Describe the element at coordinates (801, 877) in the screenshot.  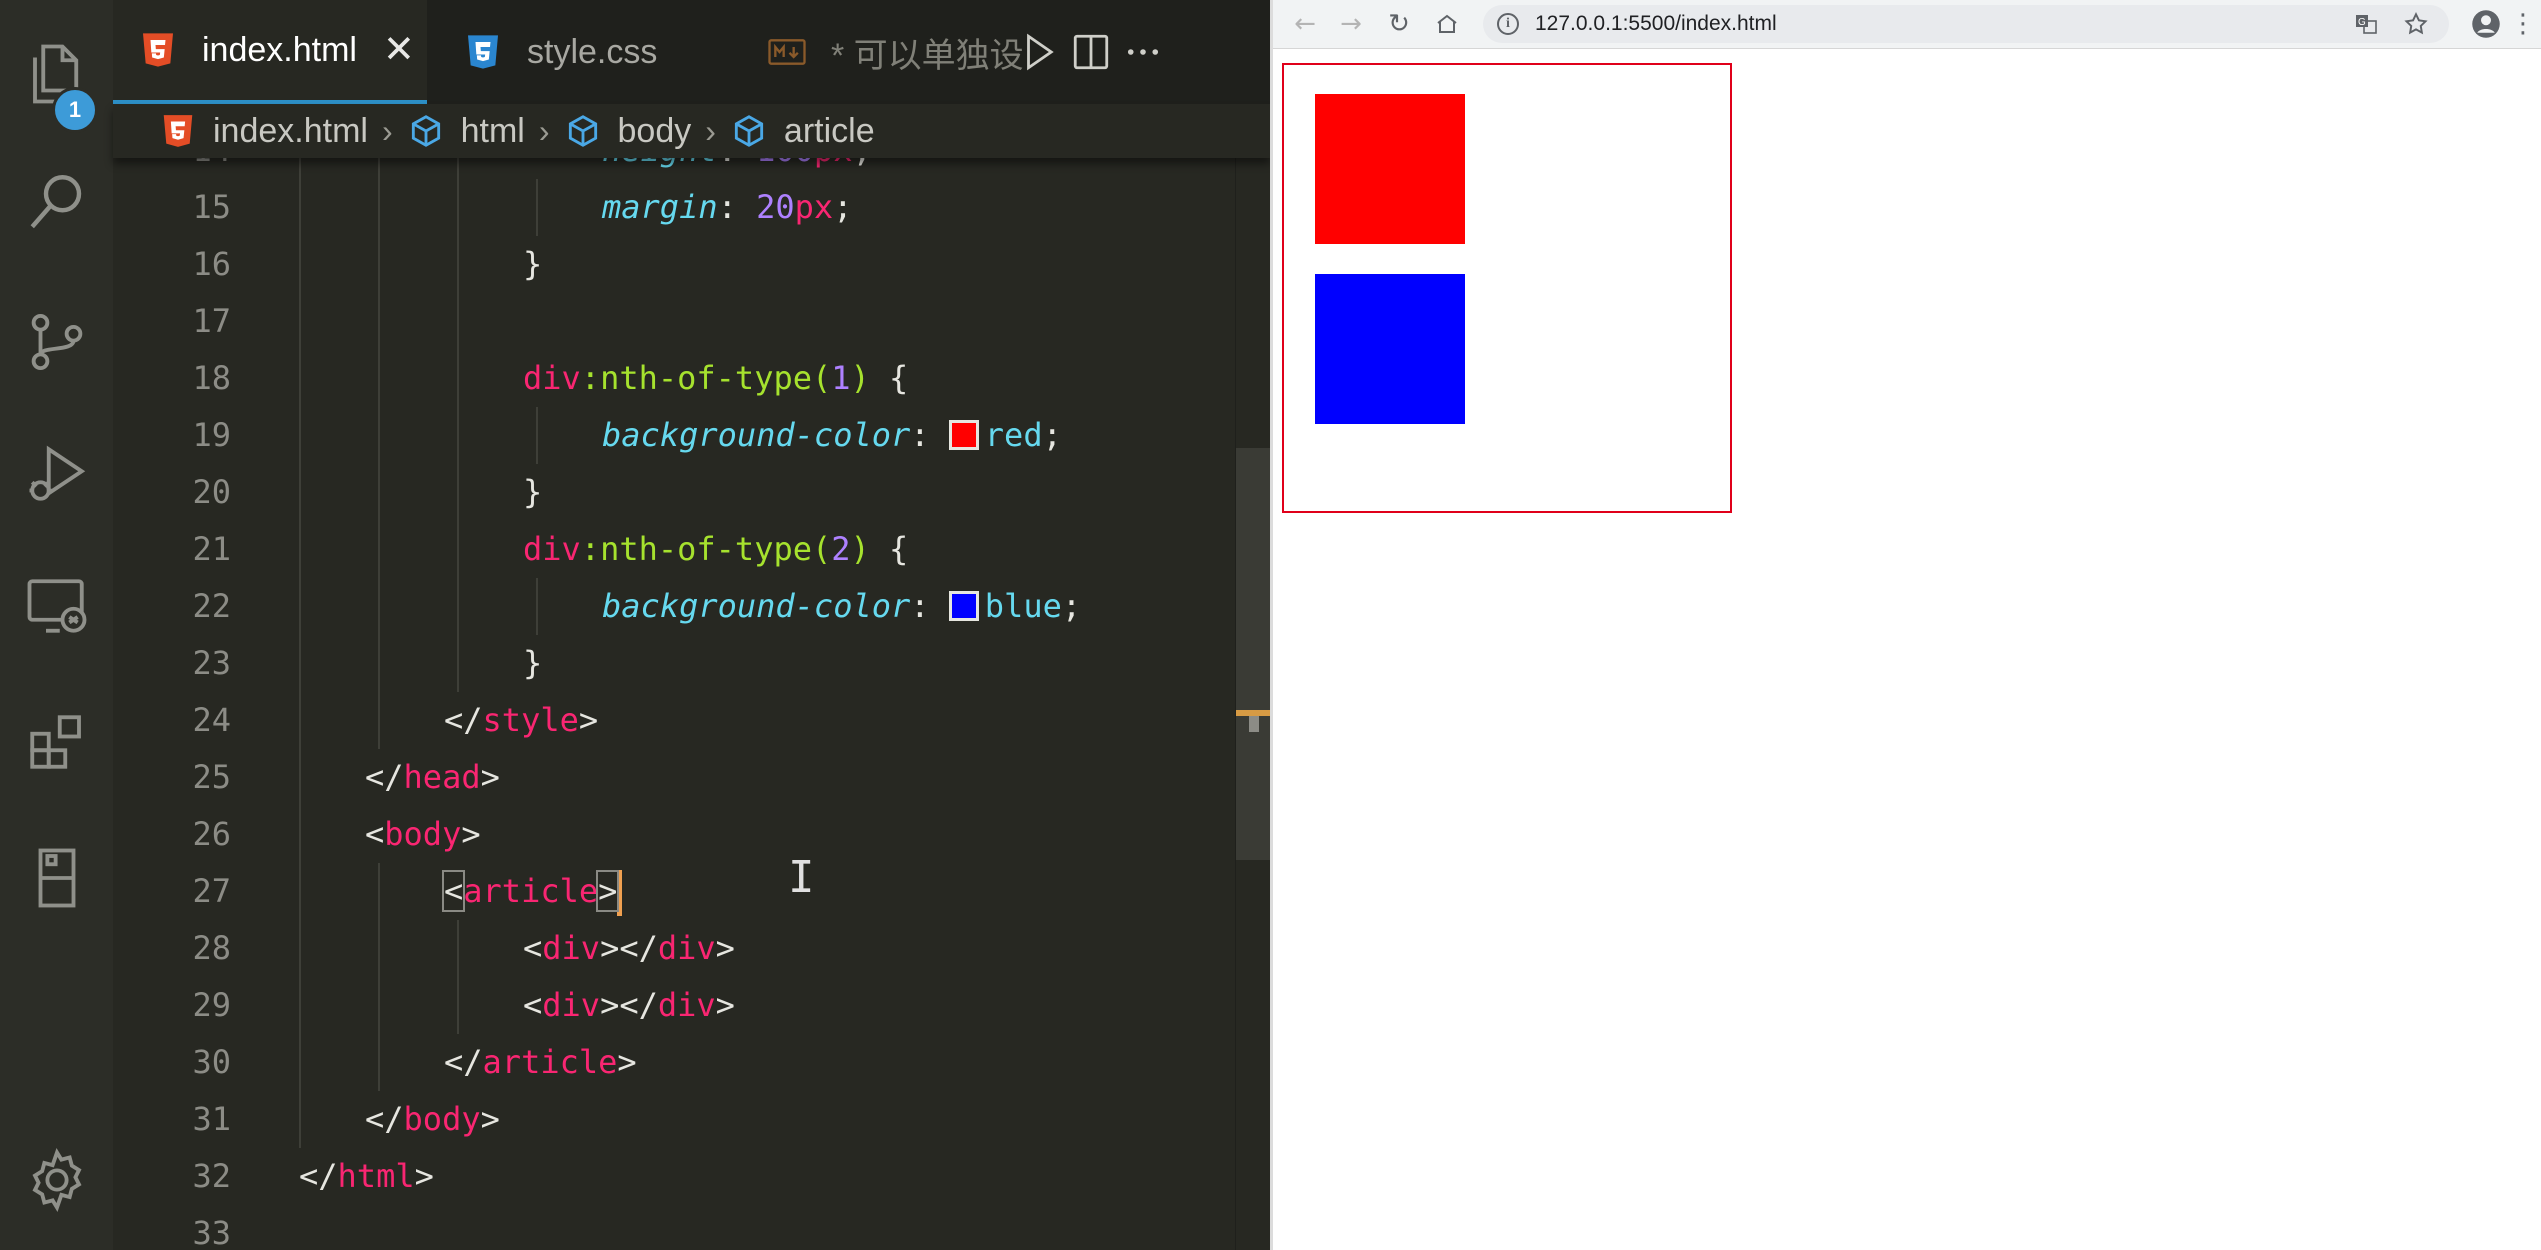
I see `mouse-ibeam-cursor: I` at that location.